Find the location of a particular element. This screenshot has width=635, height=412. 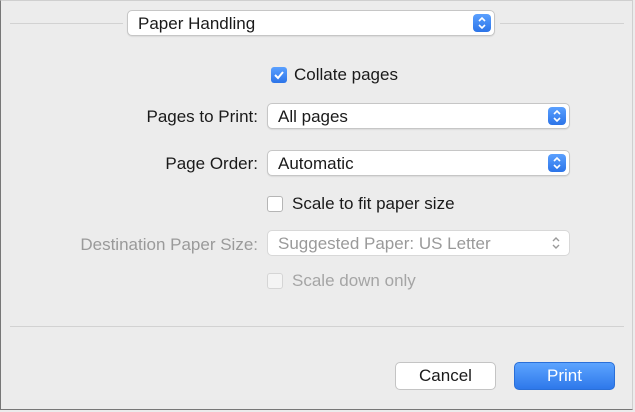

page-order-label: Page Order: is located at coordinates (211, 163).